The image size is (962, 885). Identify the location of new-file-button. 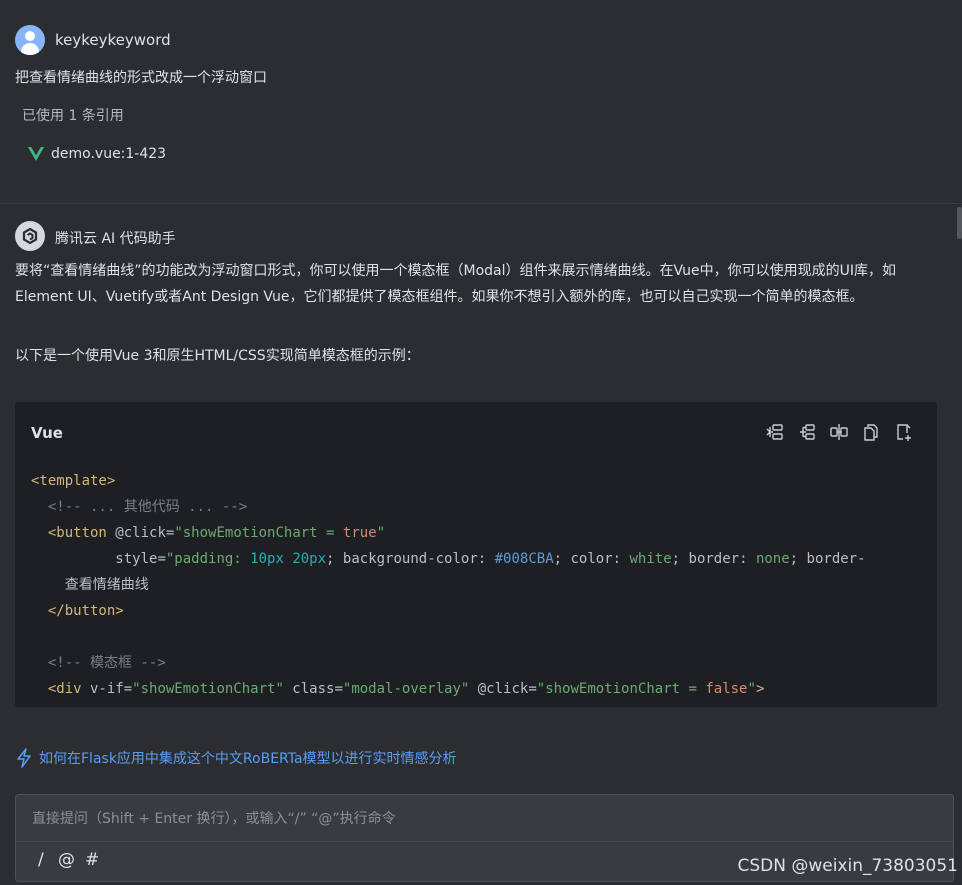
(807, 432).